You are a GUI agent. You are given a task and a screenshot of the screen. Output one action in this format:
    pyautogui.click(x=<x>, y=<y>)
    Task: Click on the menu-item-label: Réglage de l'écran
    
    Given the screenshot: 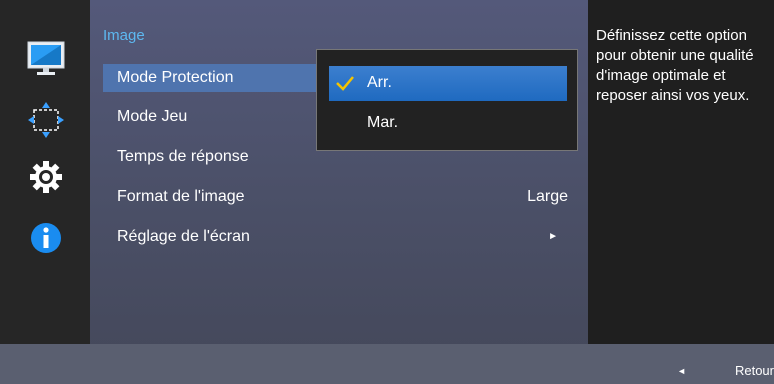 What is the action you would take?
    pyautogui.click(x=183, y=236)
    